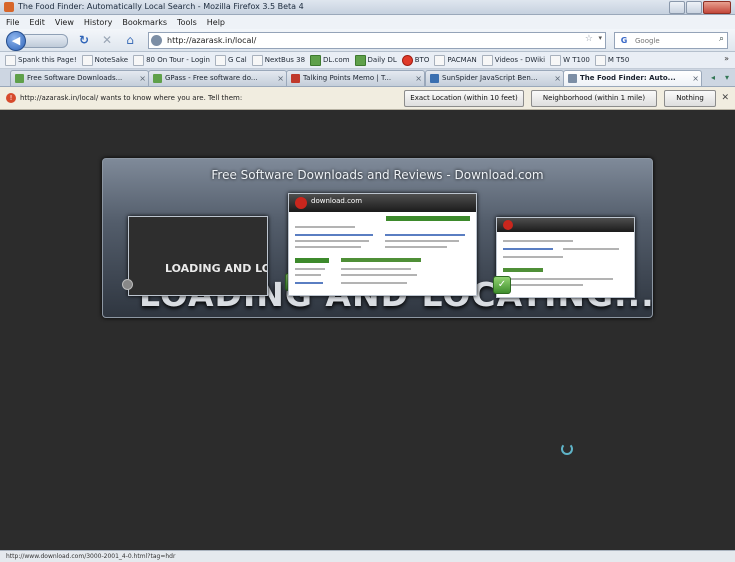  What do you see at coordinates (523, 270) in the screenshot?
I see `preview-heading` at bounding box center [523, 270].